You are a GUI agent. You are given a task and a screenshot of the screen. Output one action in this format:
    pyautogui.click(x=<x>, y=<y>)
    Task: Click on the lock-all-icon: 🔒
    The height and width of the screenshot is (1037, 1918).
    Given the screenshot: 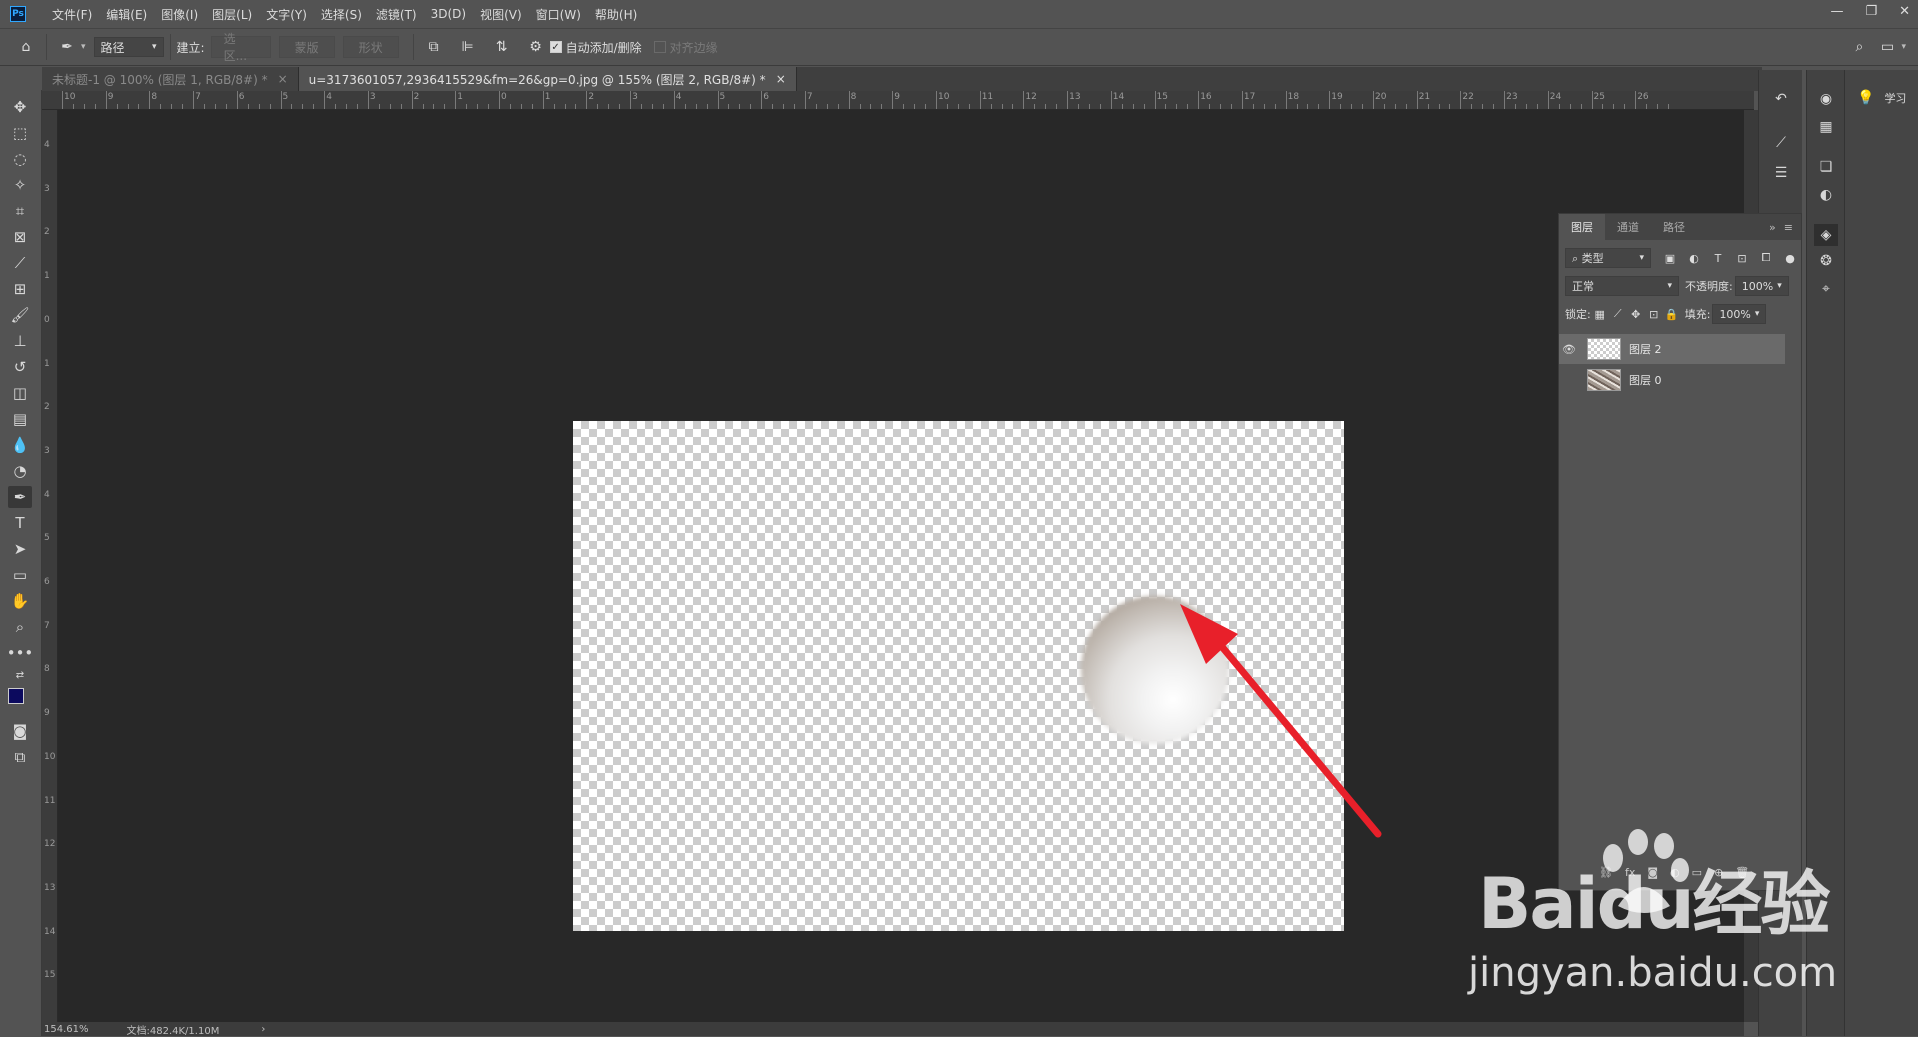 What is the action you would take?
    pyautogui.click(x=1672, y=314)
    